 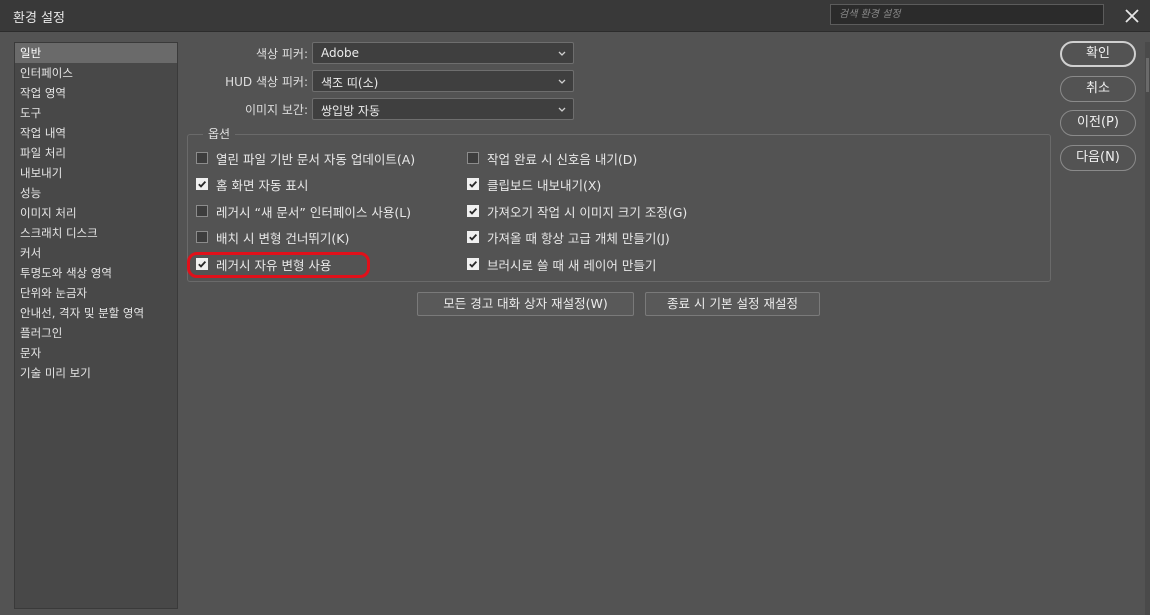 What do you see at coordinates (1098, 54) in the screenshot?
I see `ok-button: 확인` at bounding box center [1098, 54].